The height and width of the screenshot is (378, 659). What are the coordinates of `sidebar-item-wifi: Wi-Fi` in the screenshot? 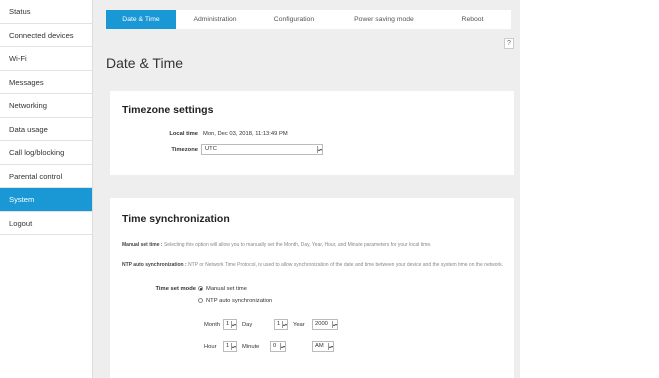 It's located at (46, 59).